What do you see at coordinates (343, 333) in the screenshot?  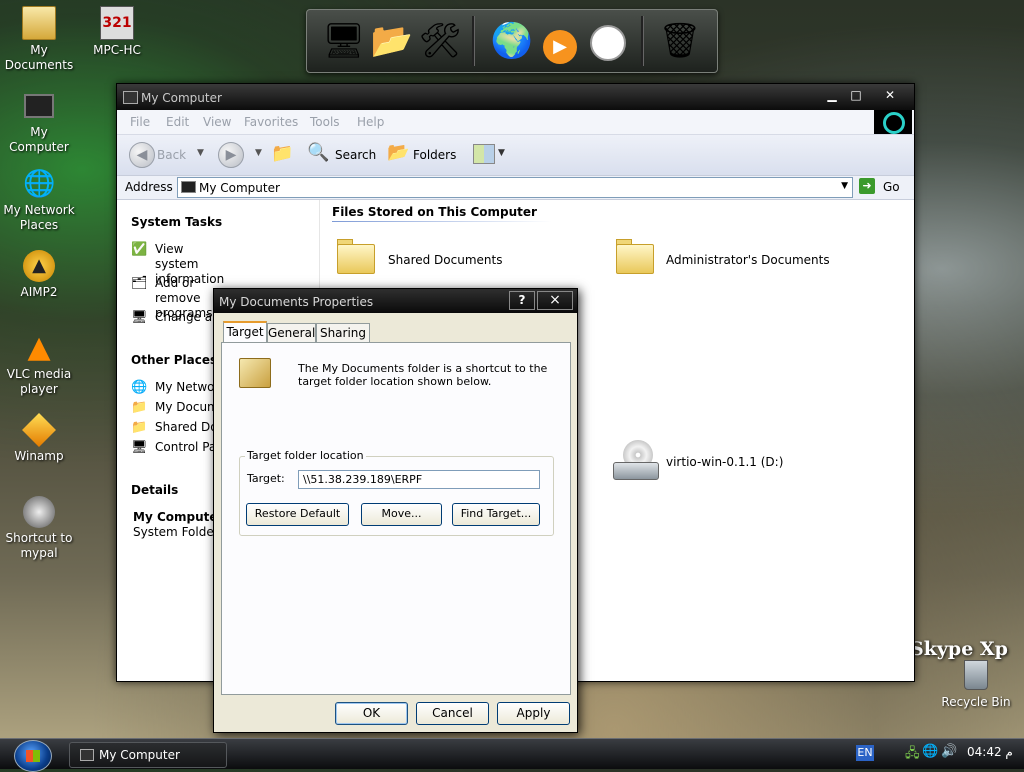 I see `tab-sharing: Sharing` at bounding box center [343, 333].